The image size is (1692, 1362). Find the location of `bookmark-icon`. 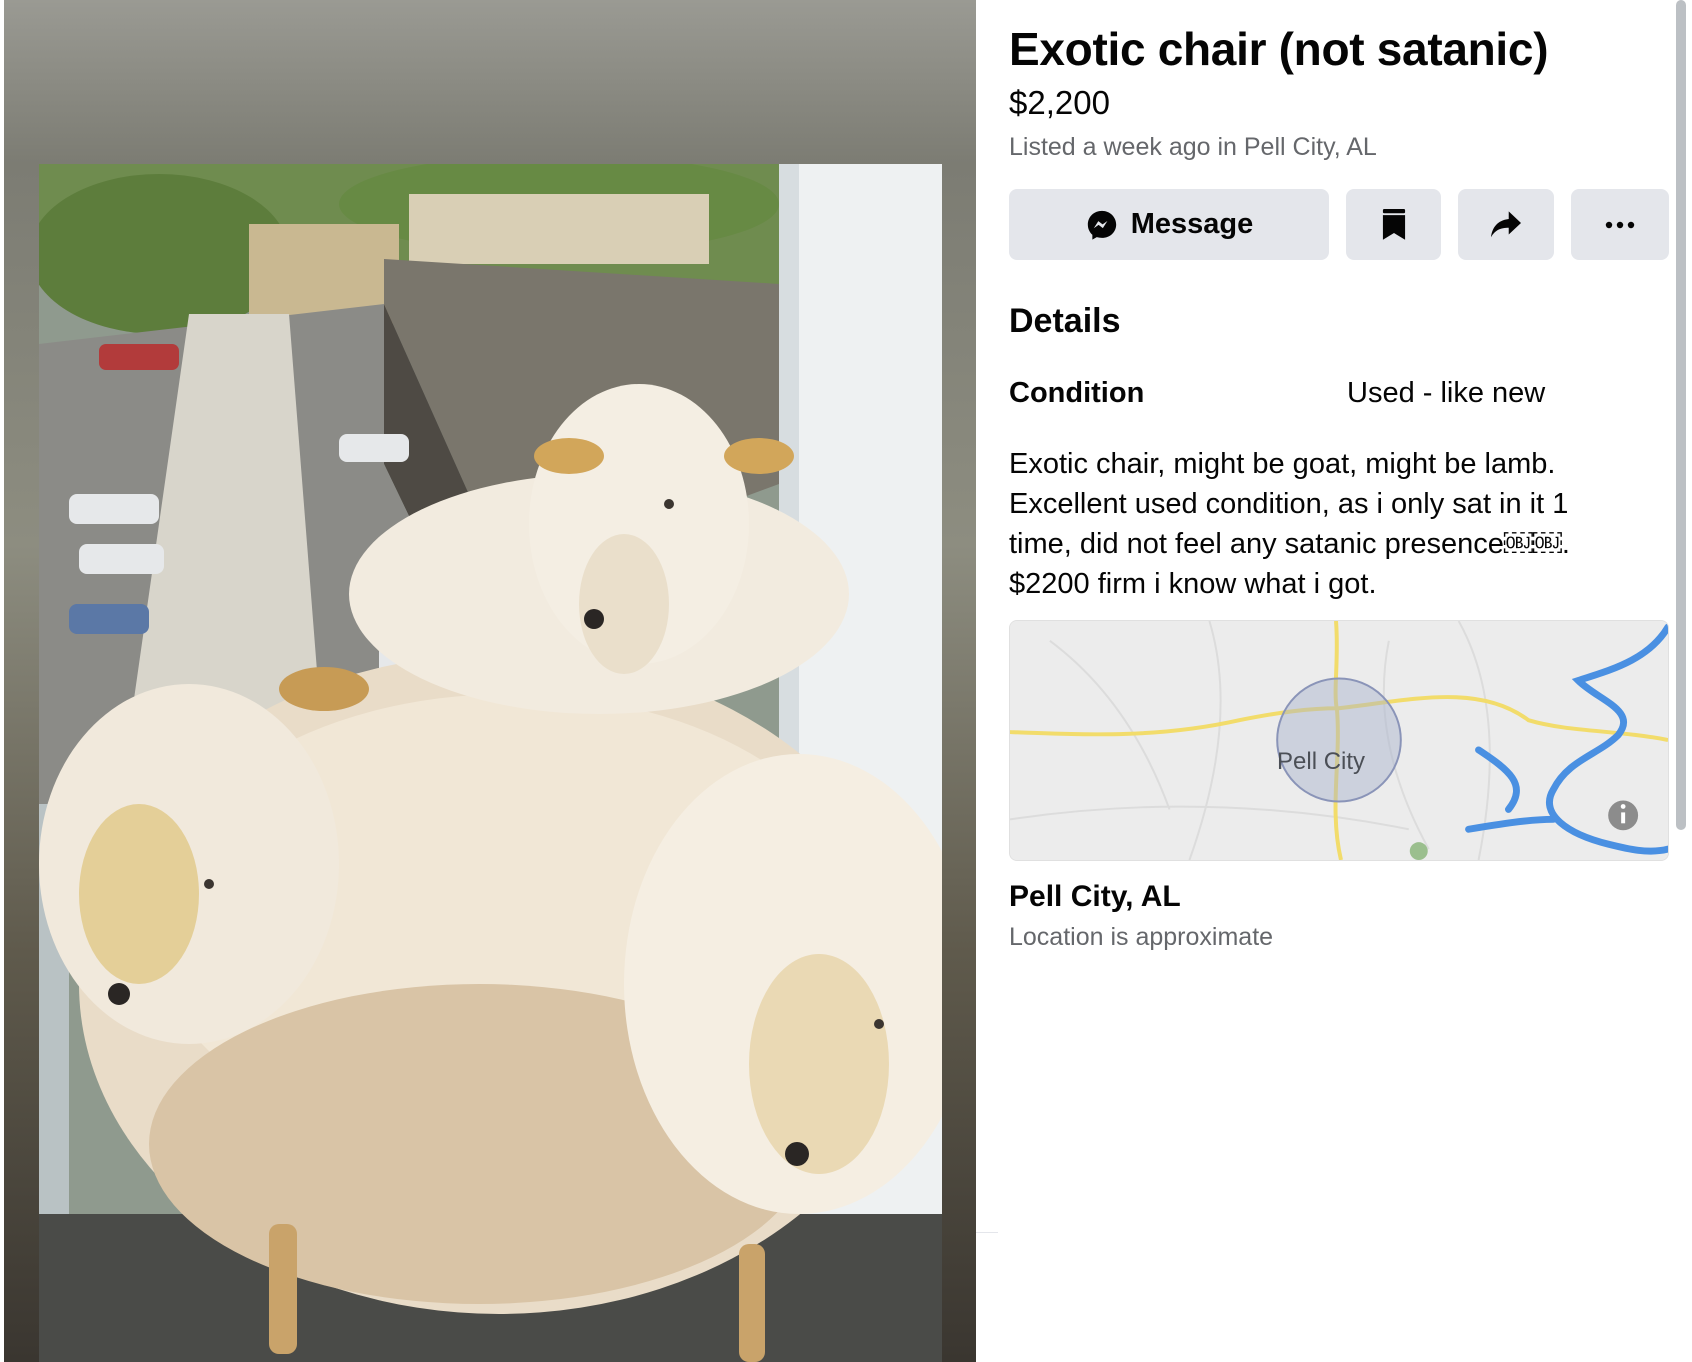

bookmark-icon is located at coordinates (1394, 224).